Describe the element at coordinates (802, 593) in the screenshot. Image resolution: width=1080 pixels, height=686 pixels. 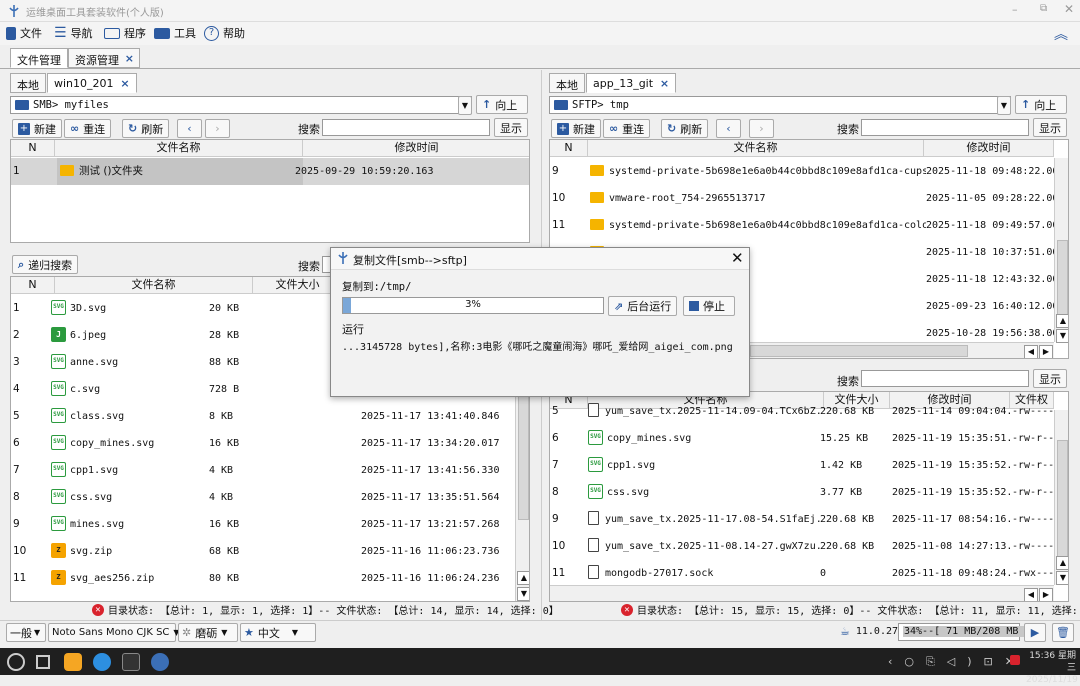
I see `right-hscrollbar: ◀ ▶` at that location.